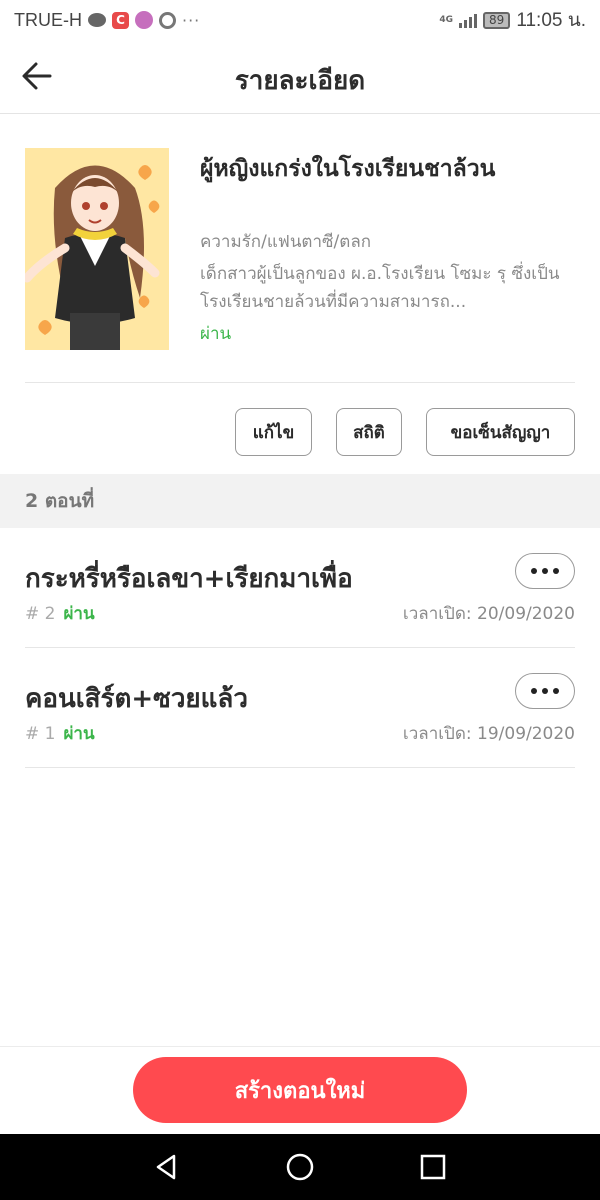 This screenshot has width=600, height=1200. I want to click on page-title: รายละเอียด, so click(300, 81).